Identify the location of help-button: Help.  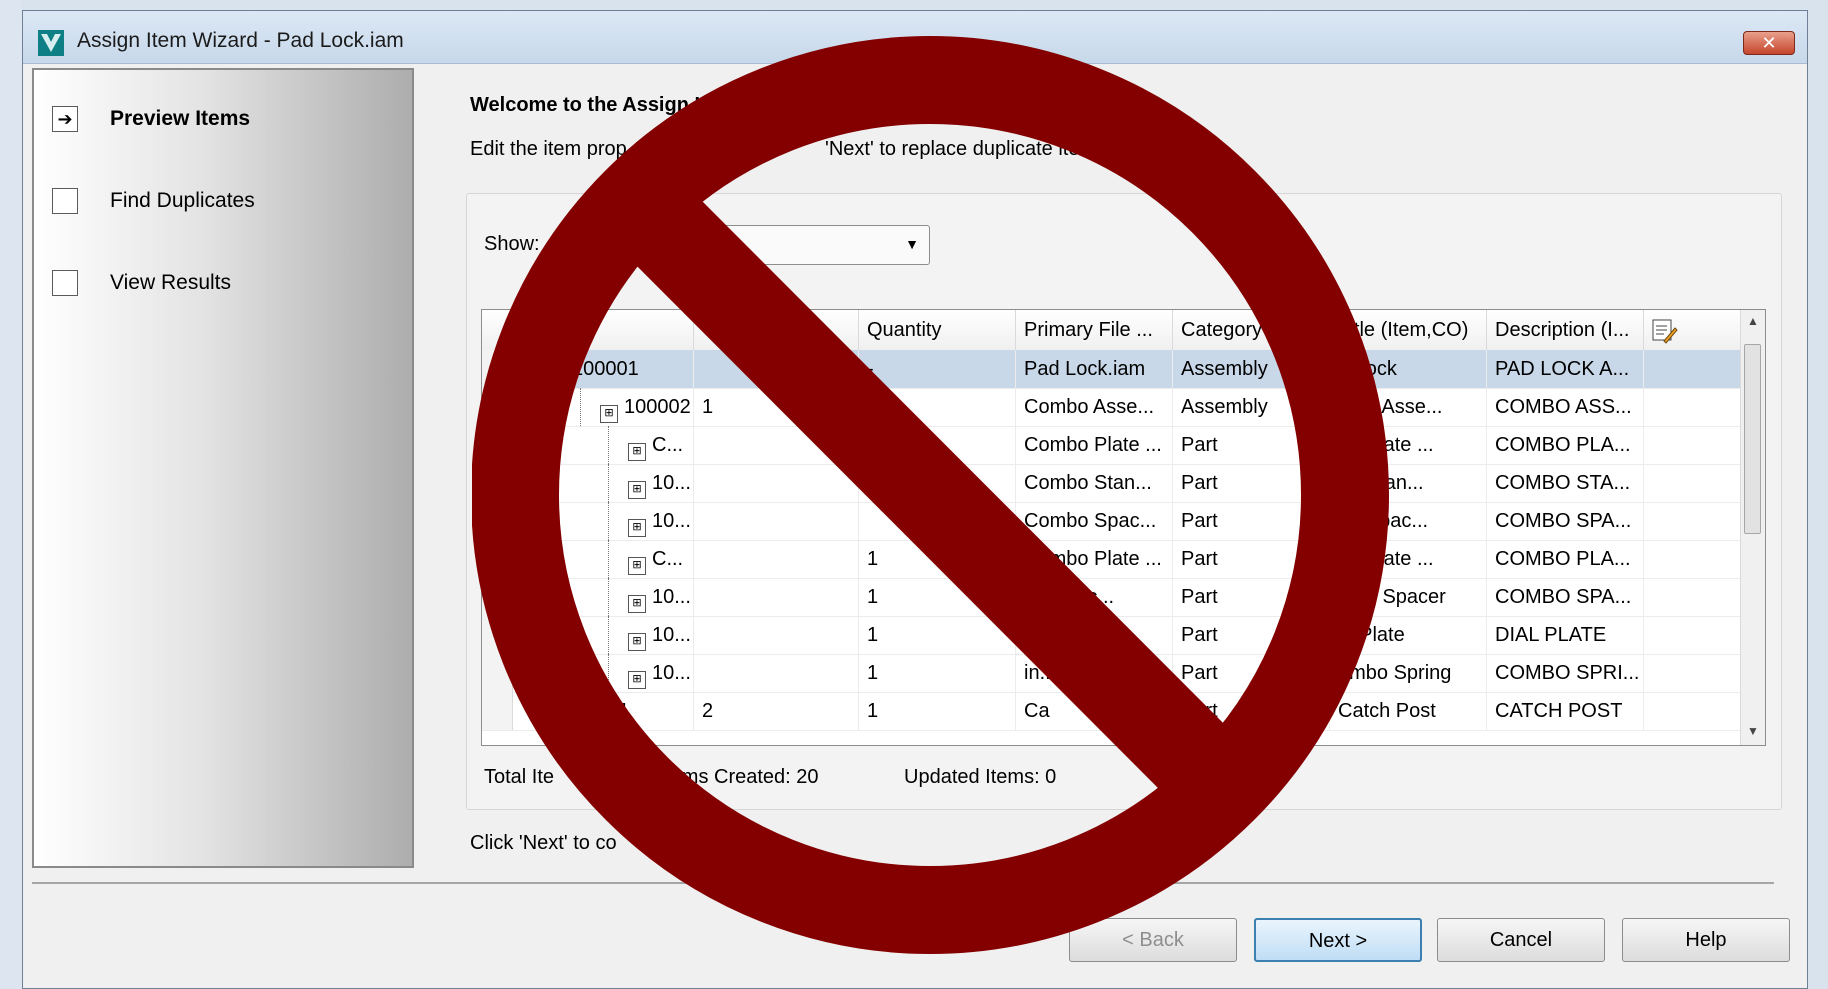
(1706, 940).